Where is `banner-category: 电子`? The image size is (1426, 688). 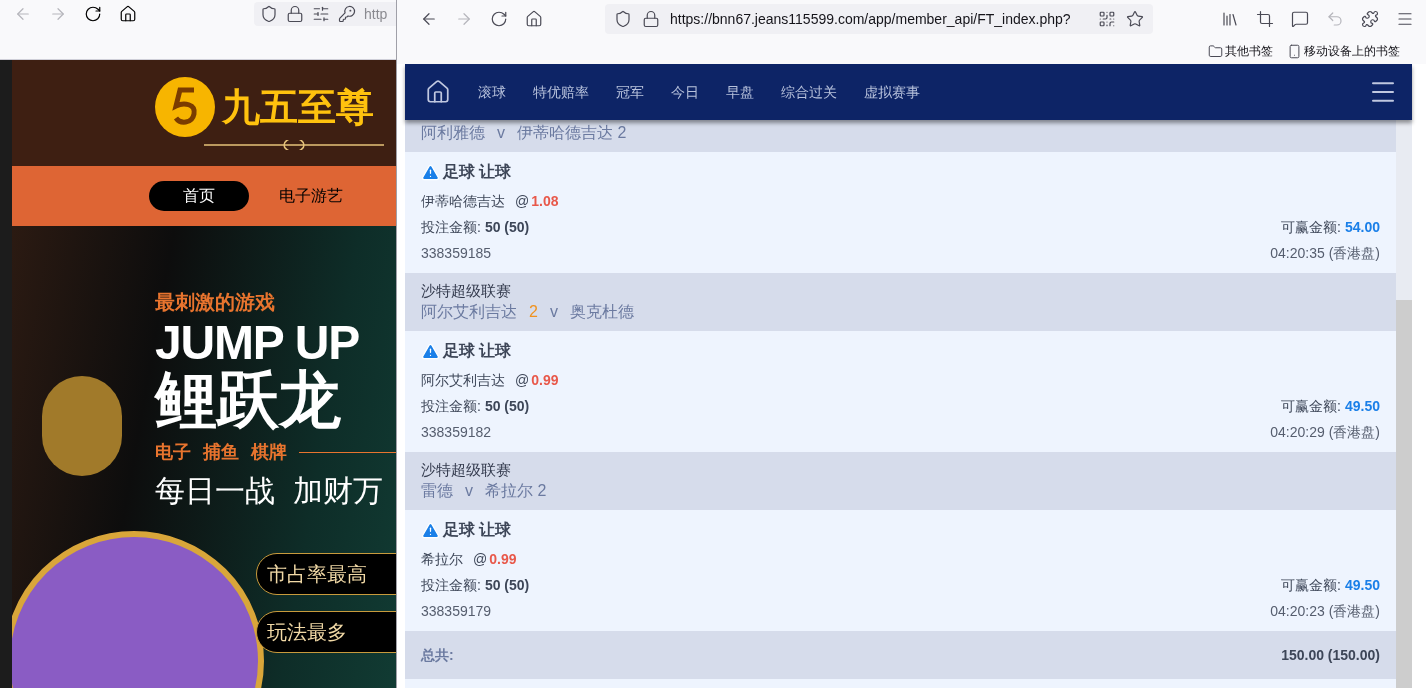 banner-category: 电子 is located at coordinates (173, 452).